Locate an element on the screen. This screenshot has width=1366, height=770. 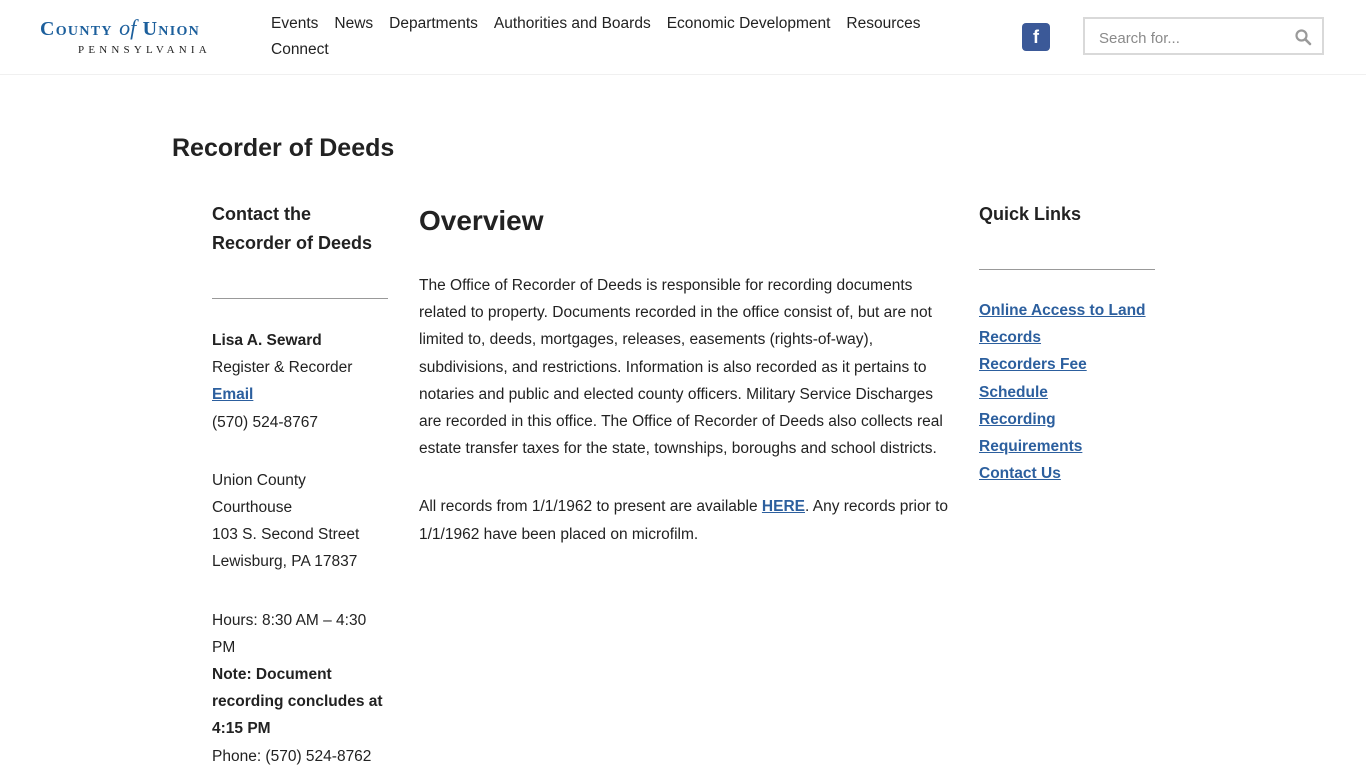
quick-links-heading: Quick Links is located at coordinates (1030, 214).